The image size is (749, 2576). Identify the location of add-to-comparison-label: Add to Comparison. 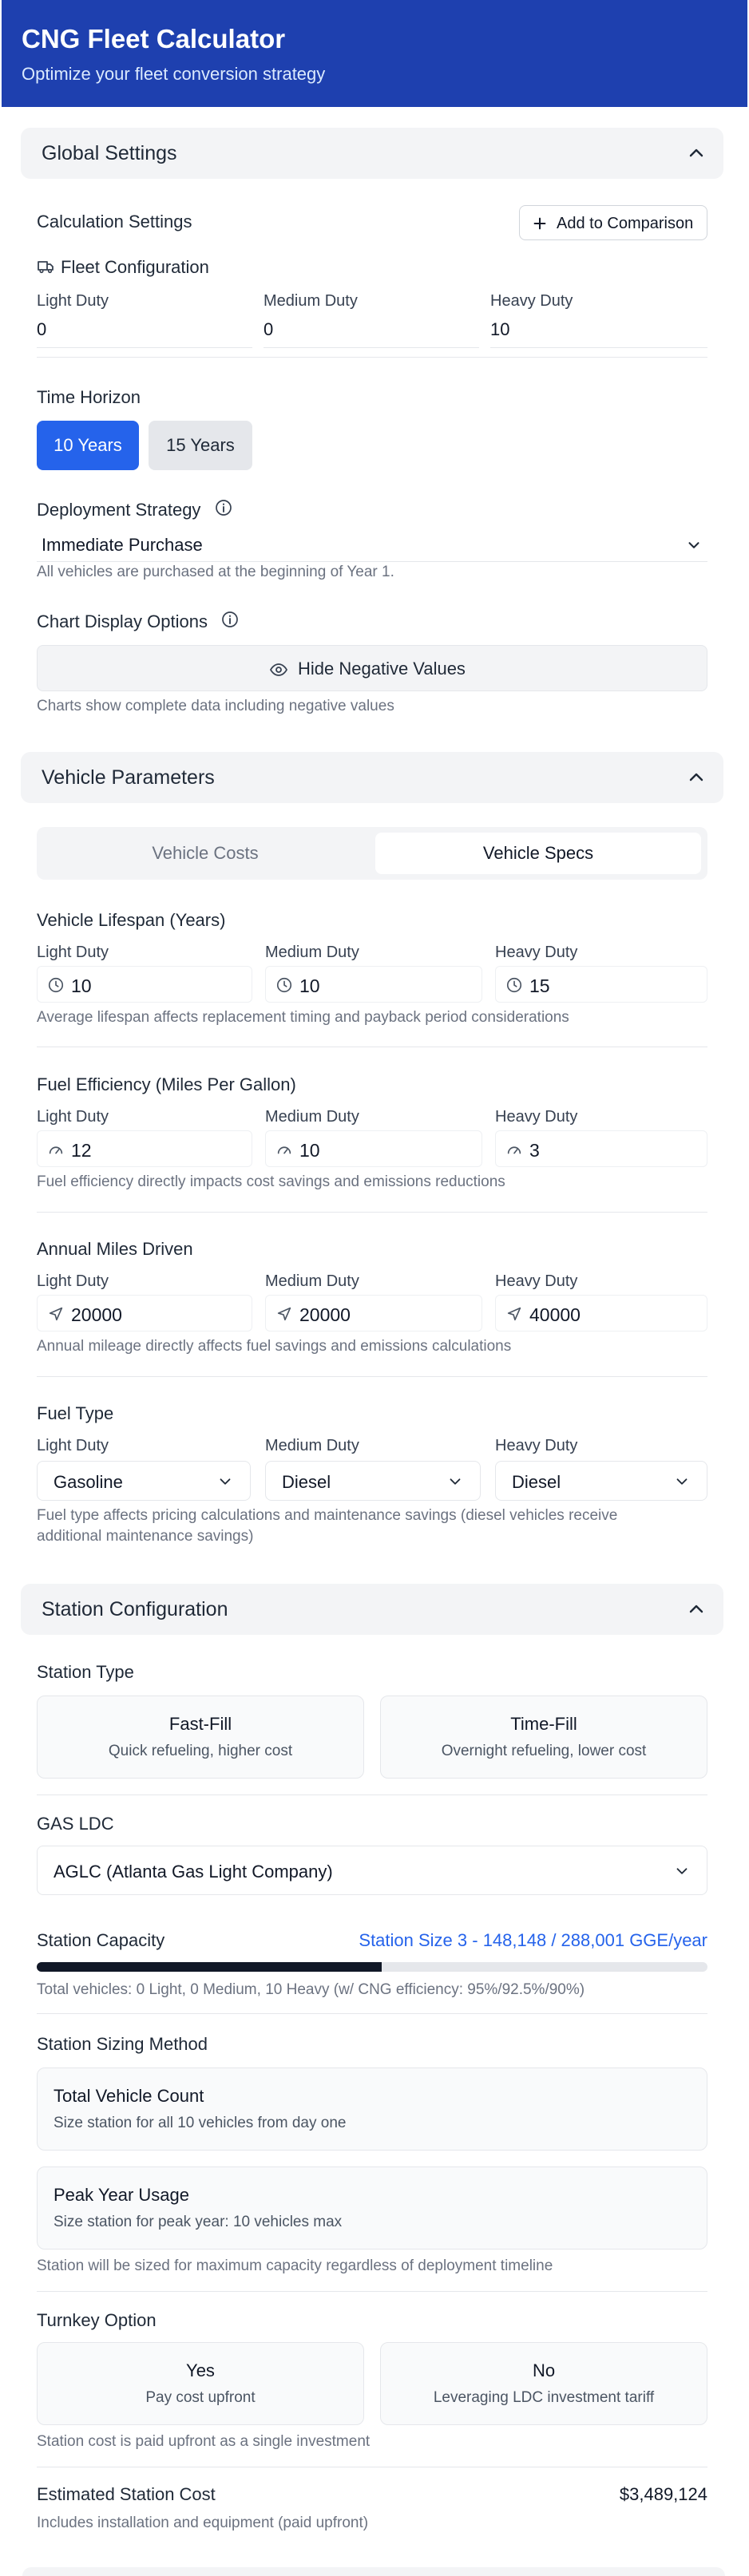
(625, 224).